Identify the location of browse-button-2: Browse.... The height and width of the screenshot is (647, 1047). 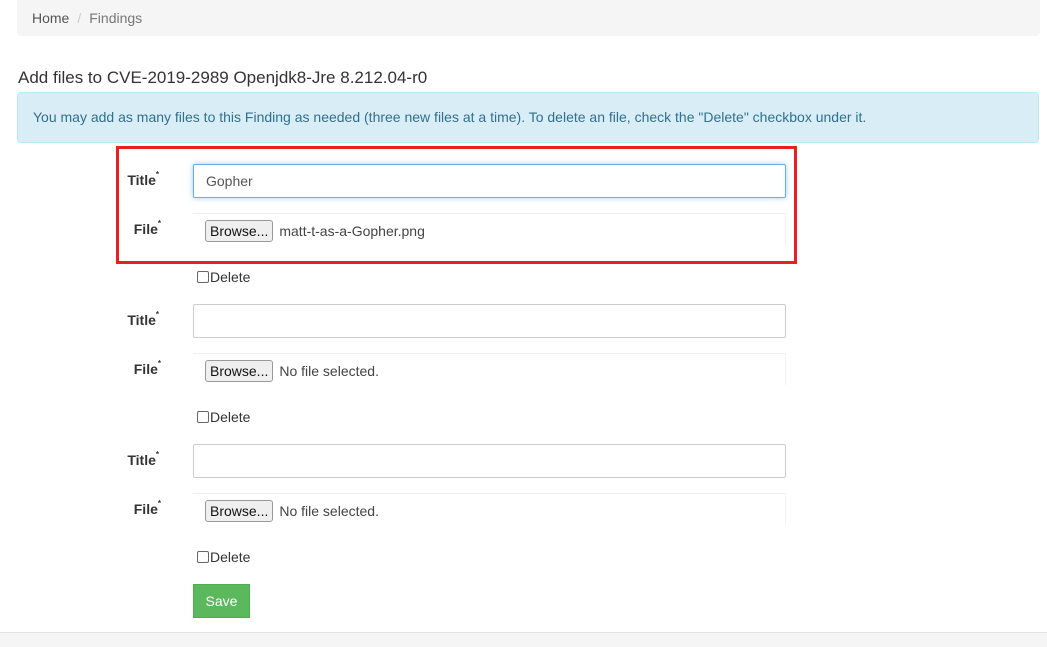
(239, 370).